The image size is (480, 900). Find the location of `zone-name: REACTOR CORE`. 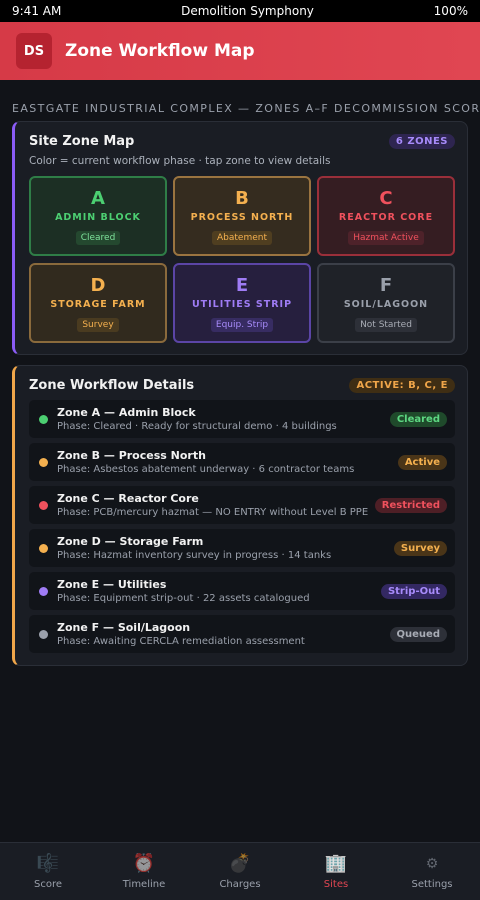

zone-name: REACTOR CORE is located at coordinates (386, 217).